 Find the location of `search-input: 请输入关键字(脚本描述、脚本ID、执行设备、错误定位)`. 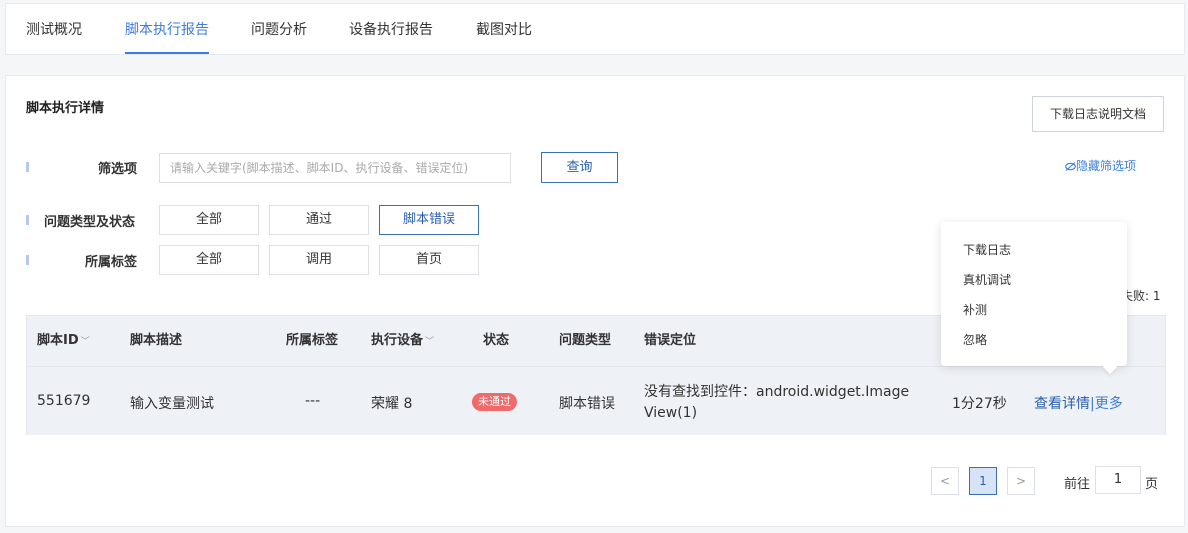

search-input: 请输入关键字(脚本描述、脚本ID、执行设备、错误定位) is located at coordinates (335, 168).